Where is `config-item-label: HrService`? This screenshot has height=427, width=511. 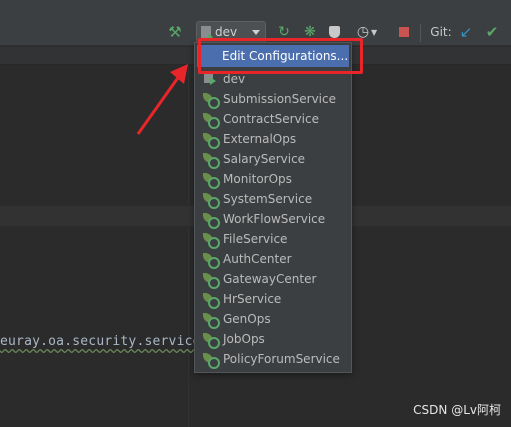 config-item-label: HrService is located at coordinates (252, 299).